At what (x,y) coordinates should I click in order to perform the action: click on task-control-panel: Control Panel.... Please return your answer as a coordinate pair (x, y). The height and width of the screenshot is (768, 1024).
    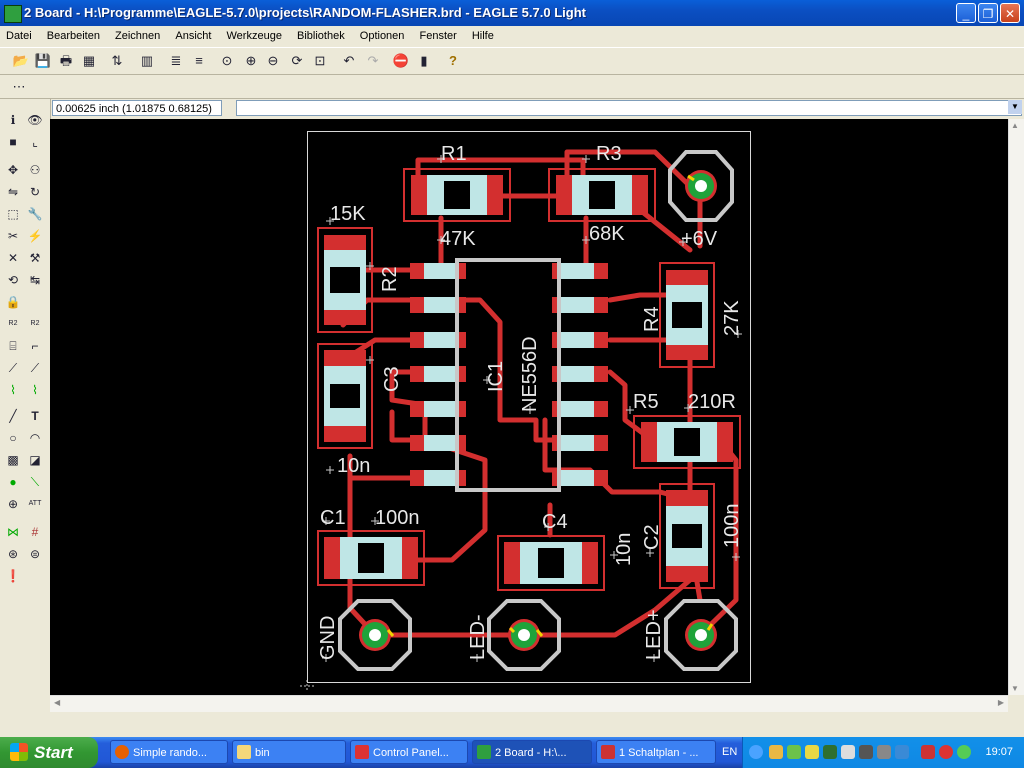
    Looking at the image, I should click on (409, 752).